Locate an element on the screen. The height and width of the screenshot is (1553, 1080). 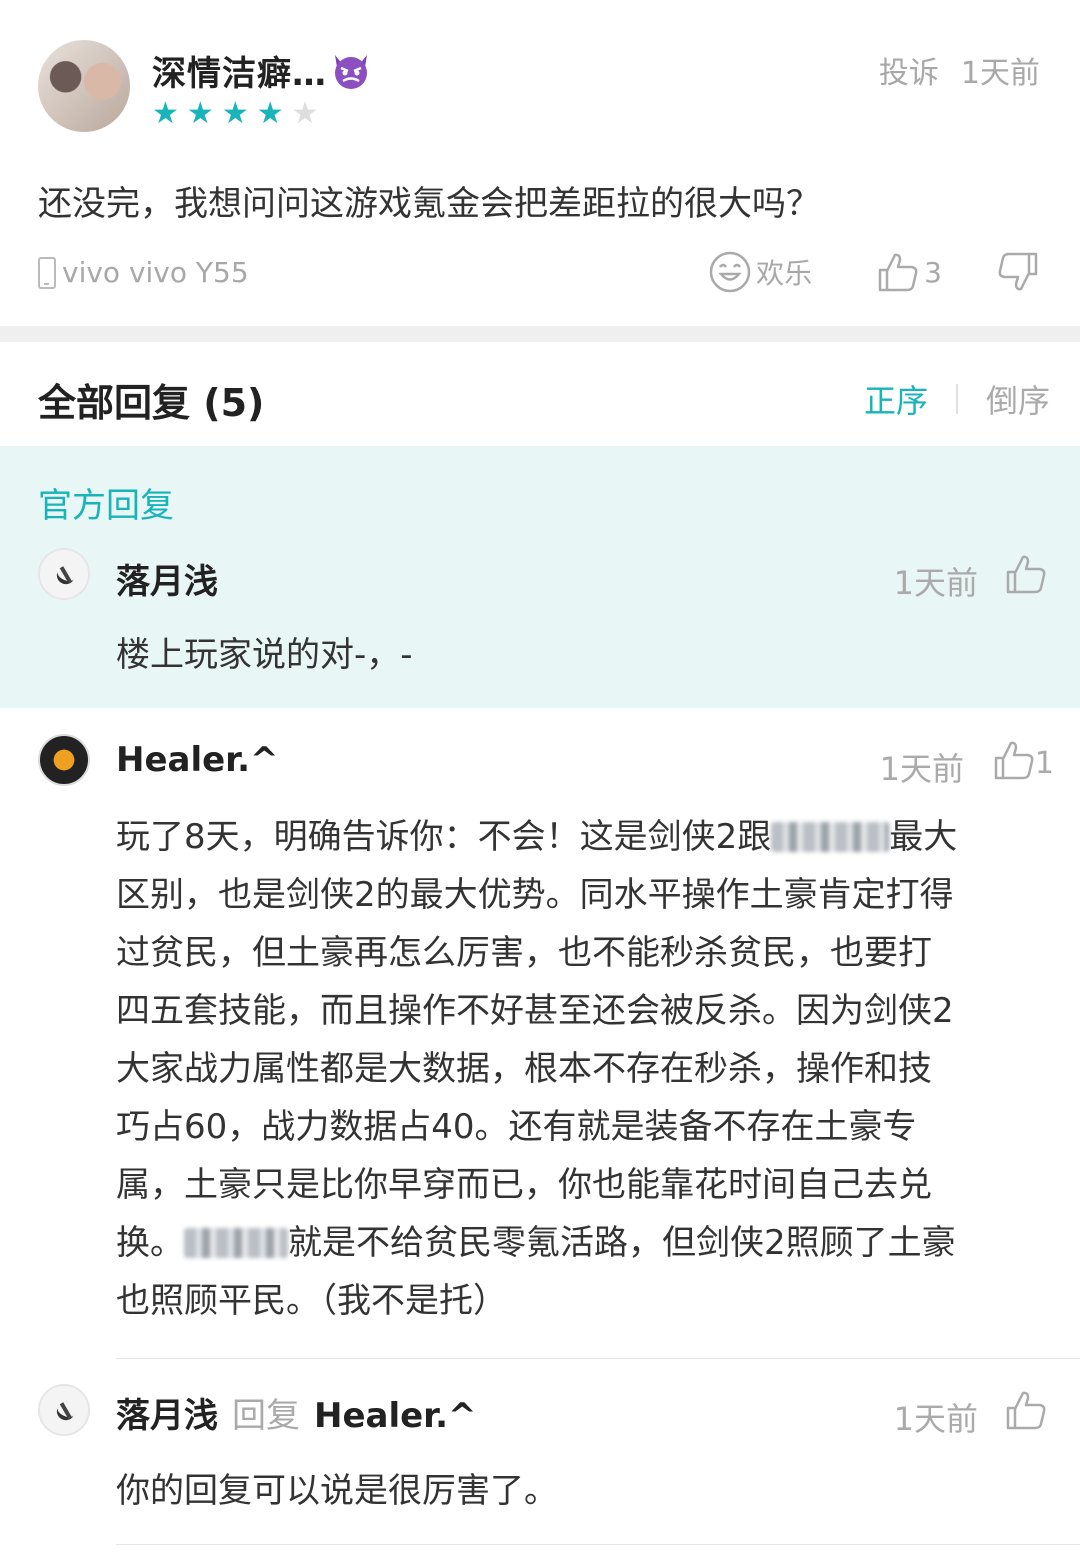
post-body: 还没完，我想问问这游戏氪金会把差距拉的很大吗？ is located at coordinates (429, 204).